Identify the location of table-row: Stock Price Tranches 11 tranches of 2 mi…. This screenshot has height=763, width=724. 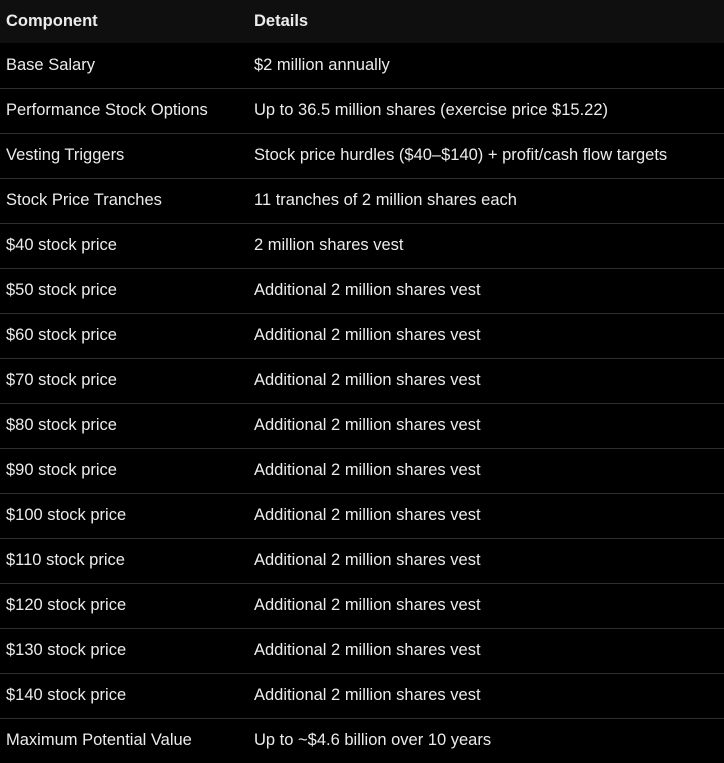
(362, 200).